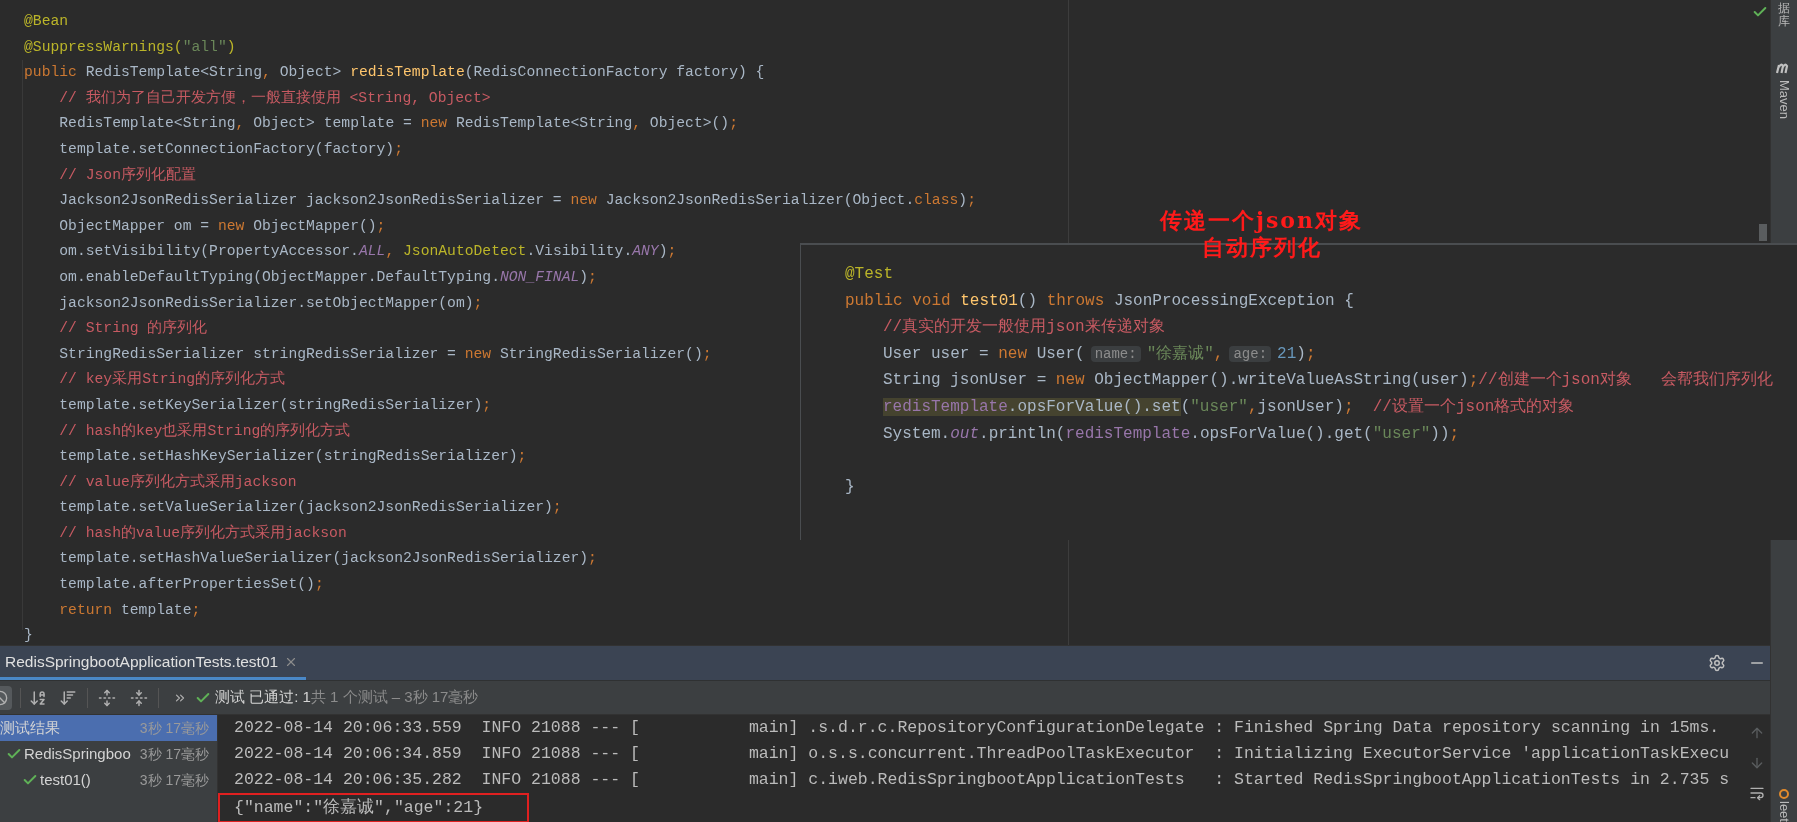 The image size is (1797, 822). I want to click on sort-alphabetical-icon, so click(38, 697).